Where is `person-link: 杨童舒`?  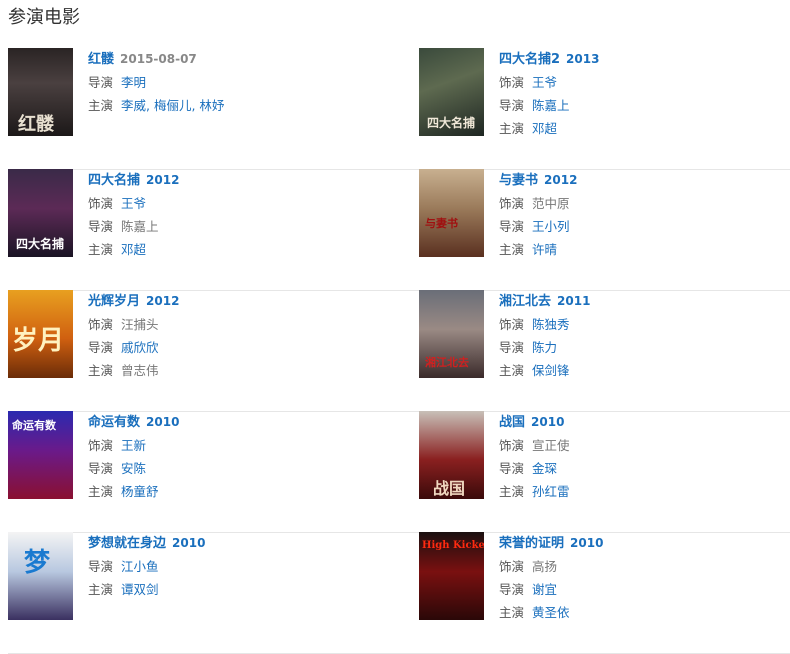 person-link: 杨童舒 is located at coordinates (140, 491).